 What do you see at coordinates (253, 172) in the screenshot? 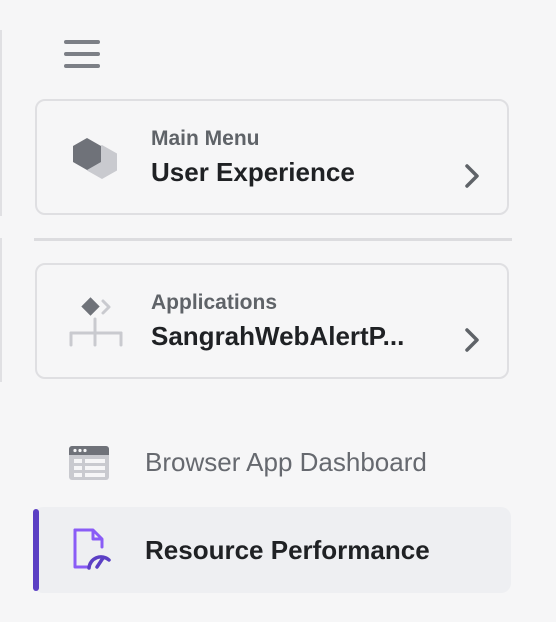
I see `main-menu-value: User Experience` at bounding box center [253, 172].